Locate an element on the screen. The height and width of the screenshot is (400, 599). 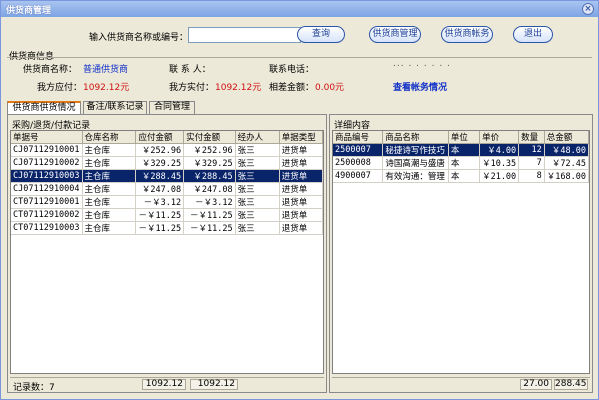
view-accounts-link: 查看帐务情况 is located at coordinates (420, 86).